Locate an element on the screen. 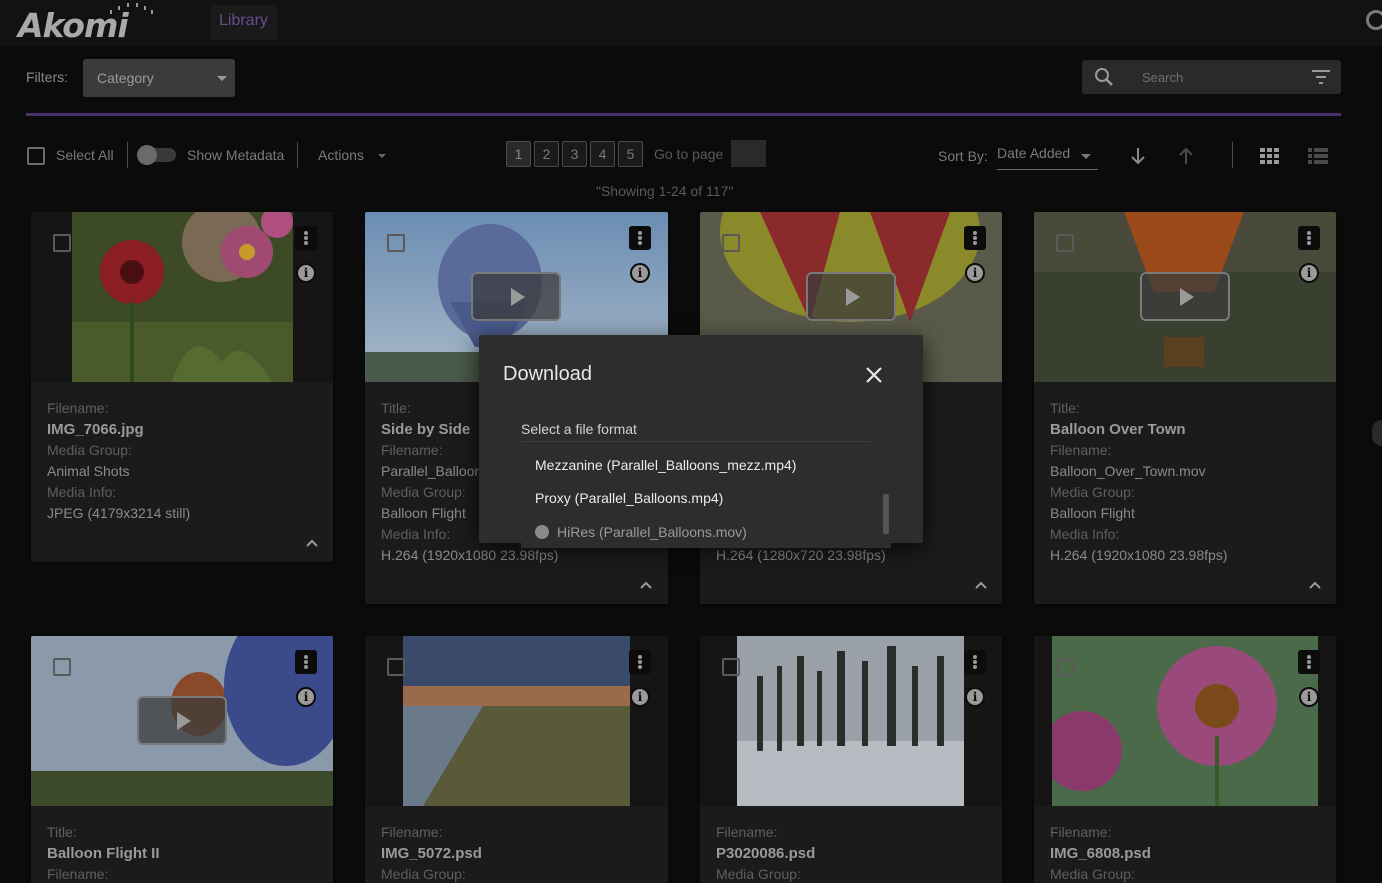 This screenshot has width=1382, height=883. format-option-mezzanine: Mezzanine (Parallel_Balloons_mezz.mp4) is located at coordinates (665, 465).